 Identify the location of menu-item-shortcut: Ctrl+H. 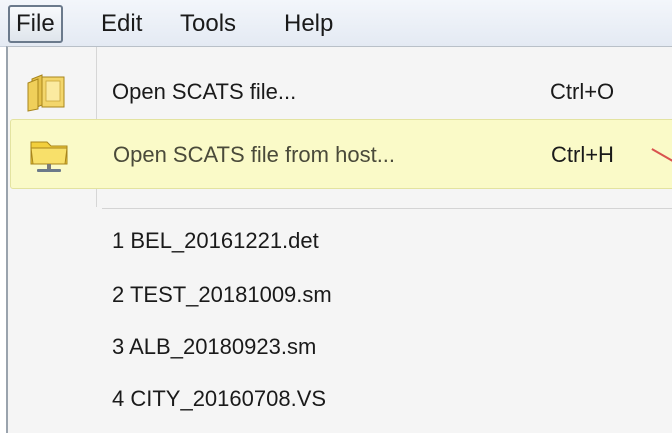
(582, 154).